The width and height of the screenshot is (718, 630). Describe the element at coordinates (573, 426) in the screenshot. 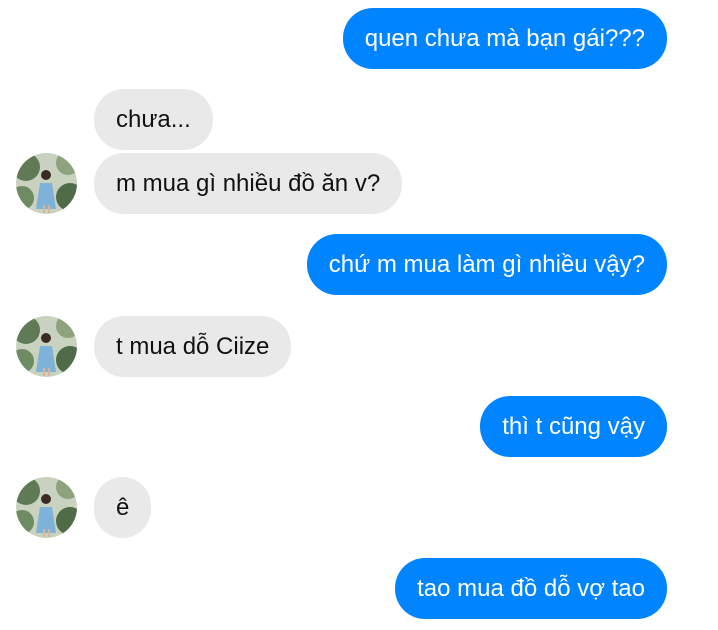

I see `message-bubble-outgoing: thì t cũng vậy` at that location.